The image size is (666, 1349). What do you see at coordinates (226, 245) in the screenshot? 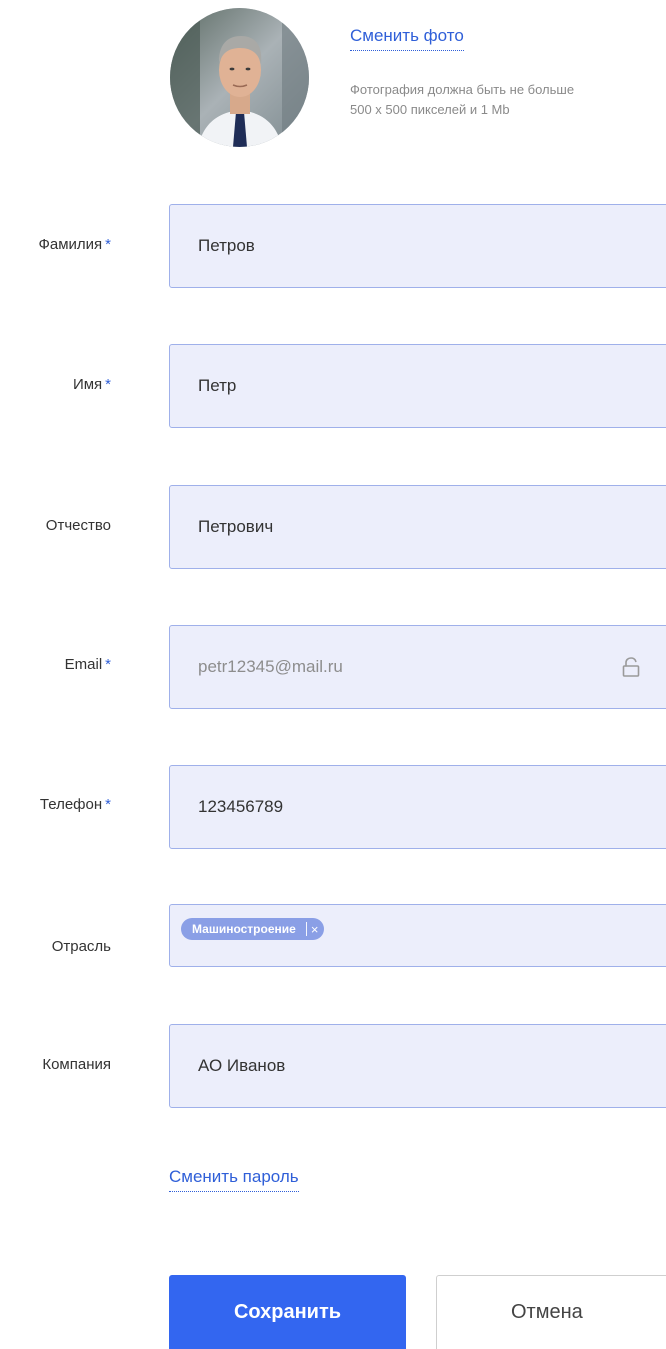
I see `last-name-value: Петров` at bounding box center [226, 245].